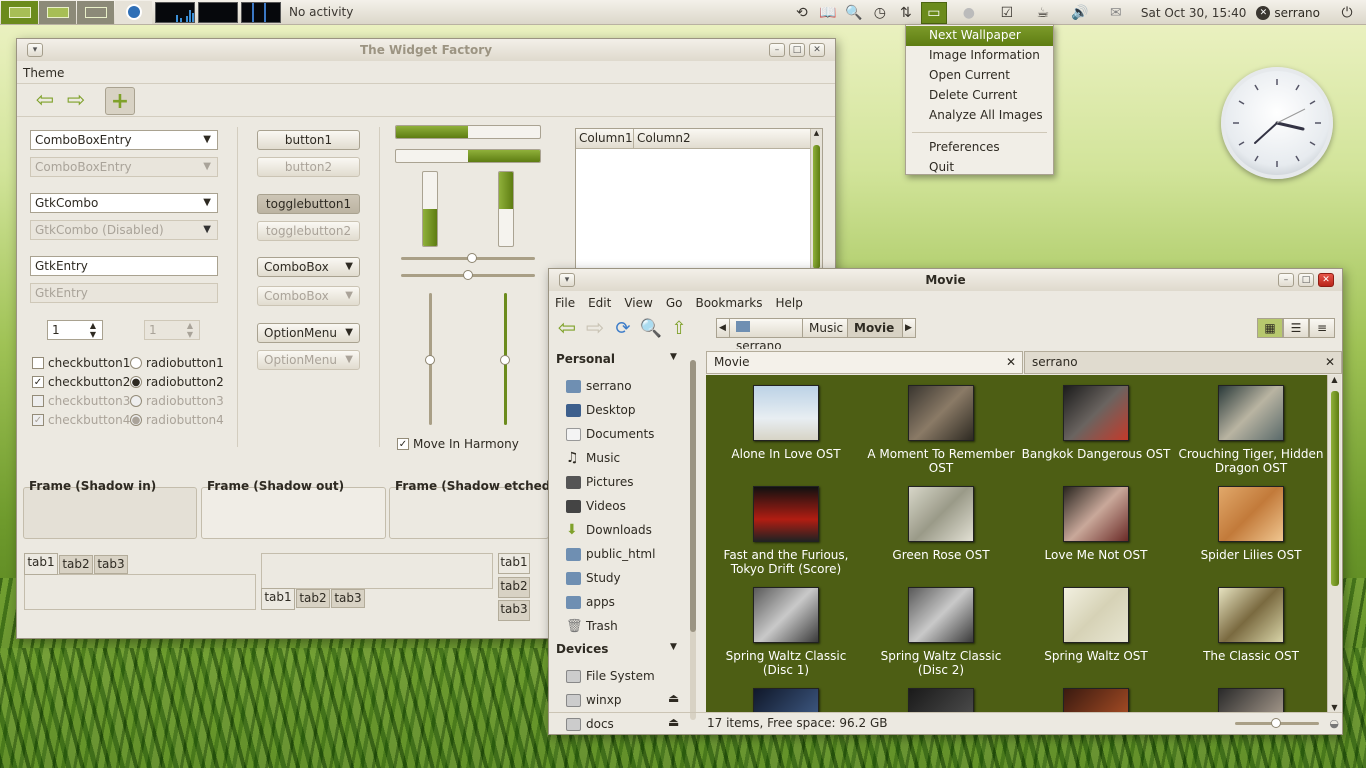 This screenshot has height=768, width=1366. I want to click on nautilus-titlebar: ▾ Movie – □ ✕, so click(945, 280).